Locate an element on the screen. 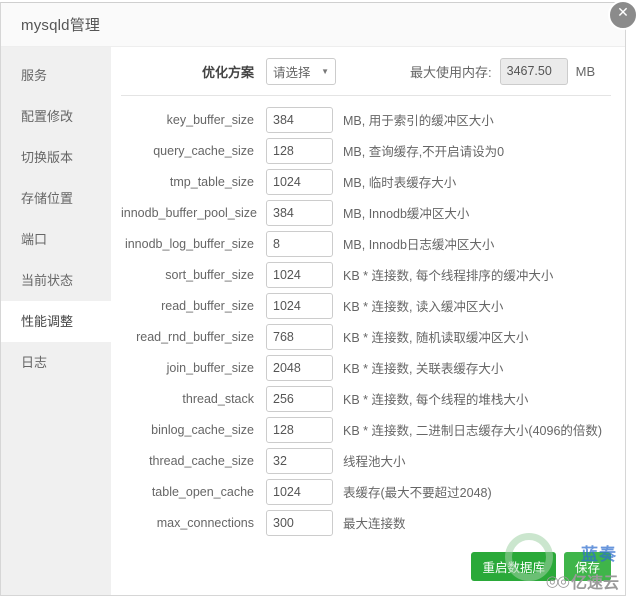  param-hint: MB, 临时表缓存大小 is located at coordinates (400, 183).